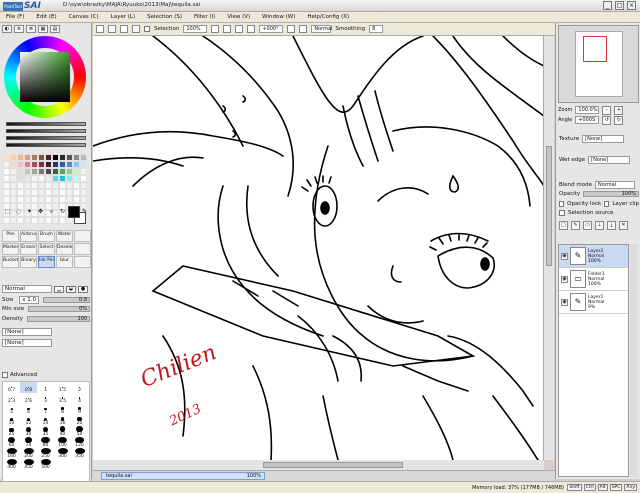  Describe the element at coordinates (11, 409) in the screenshot. I see `brush-size-preset: 5` at that location.